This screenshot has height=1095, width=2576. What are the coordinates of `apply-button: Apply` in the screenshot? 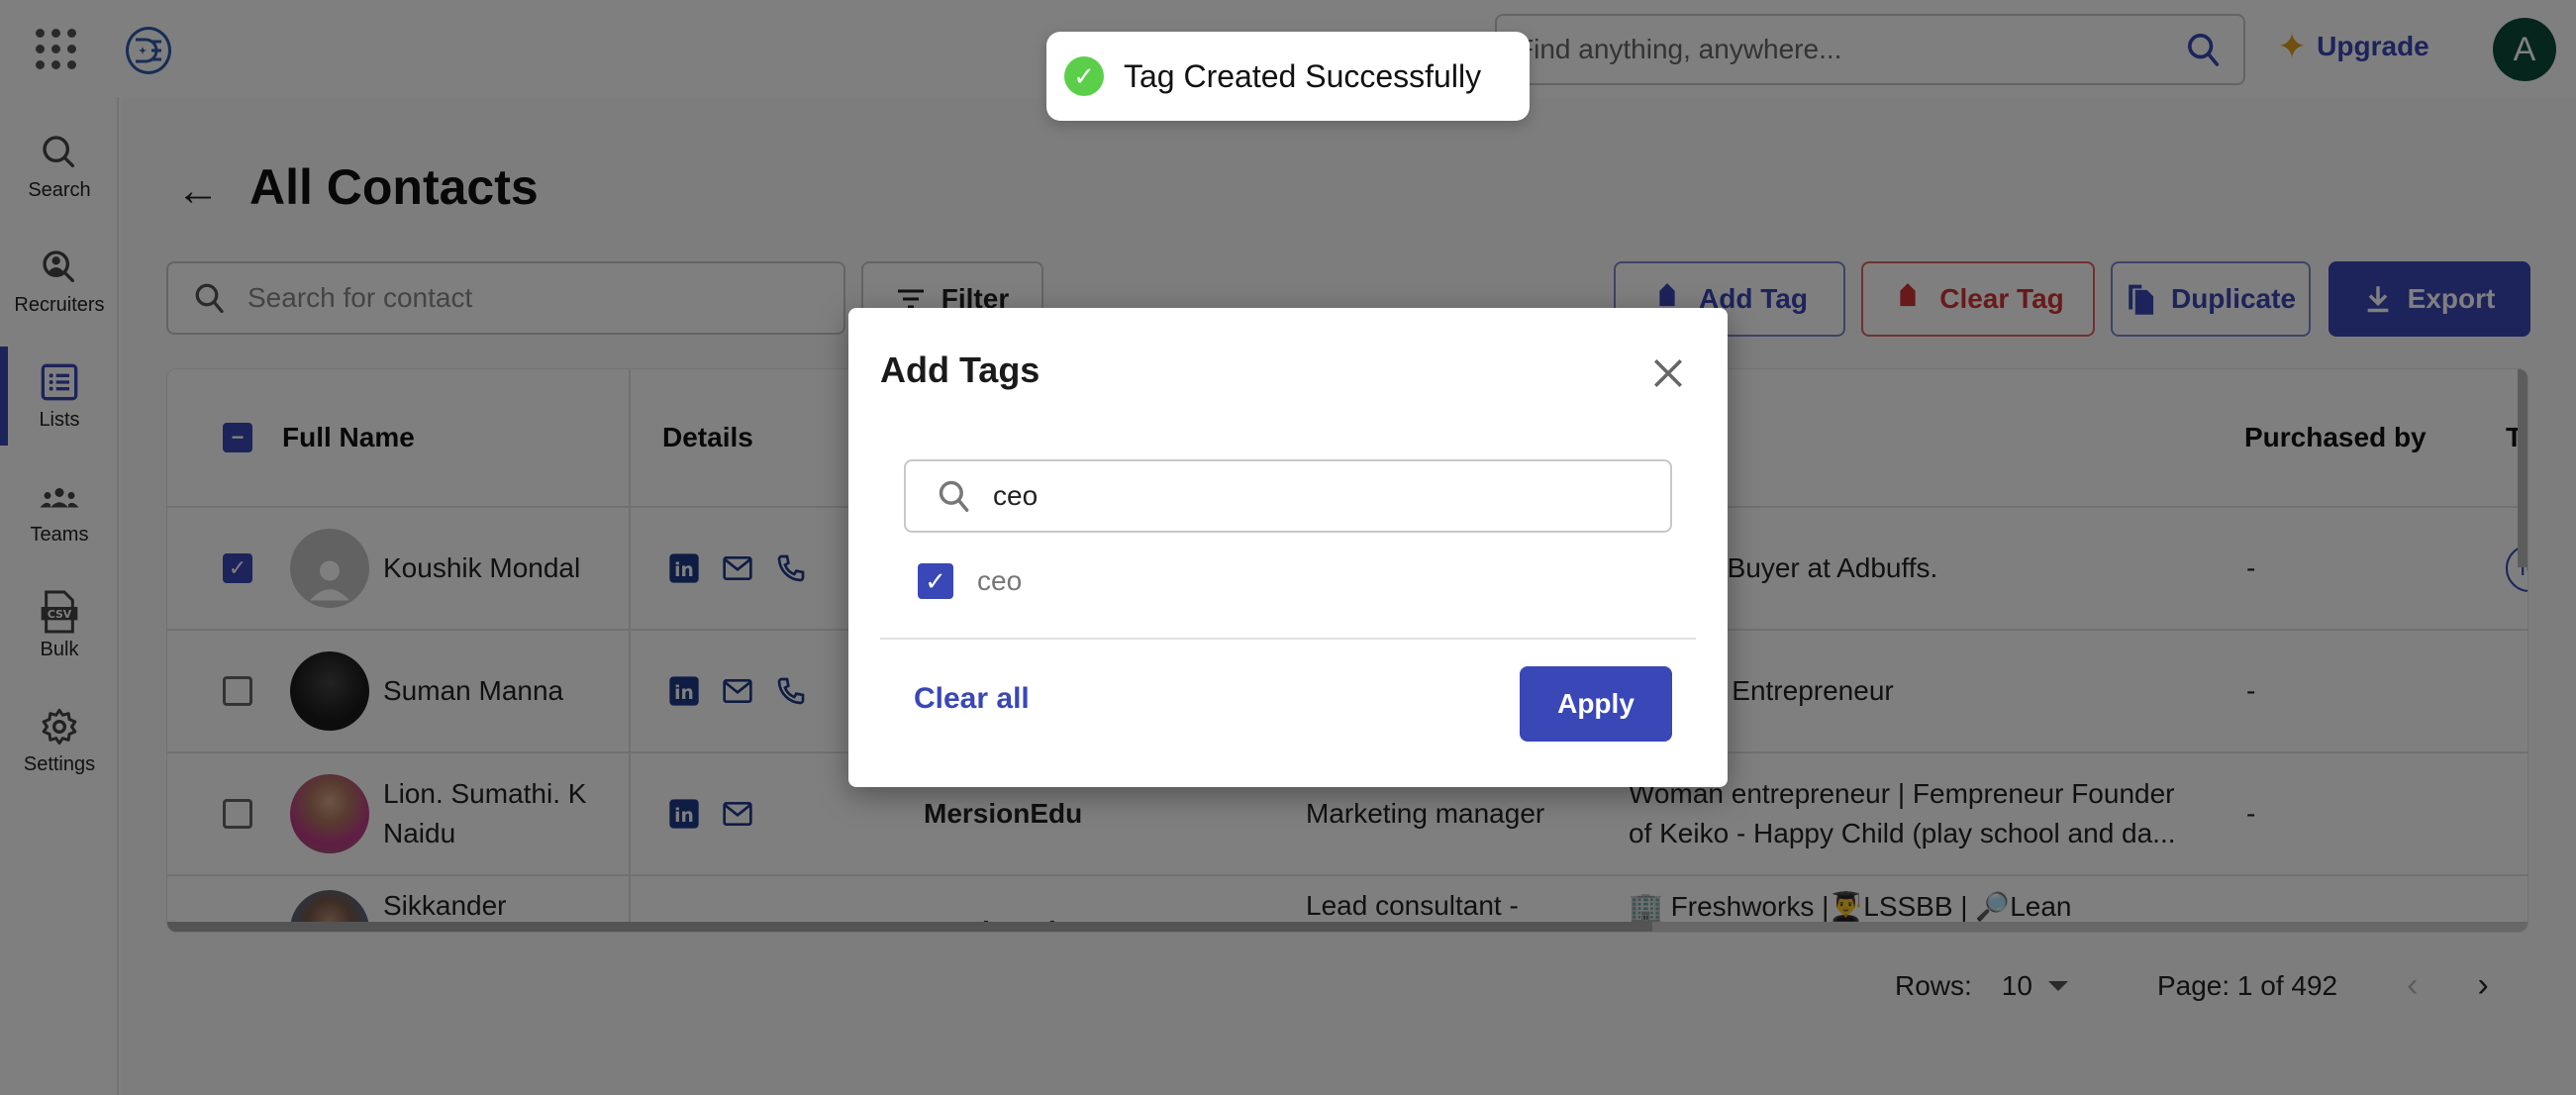 It's located at (1596, 704).